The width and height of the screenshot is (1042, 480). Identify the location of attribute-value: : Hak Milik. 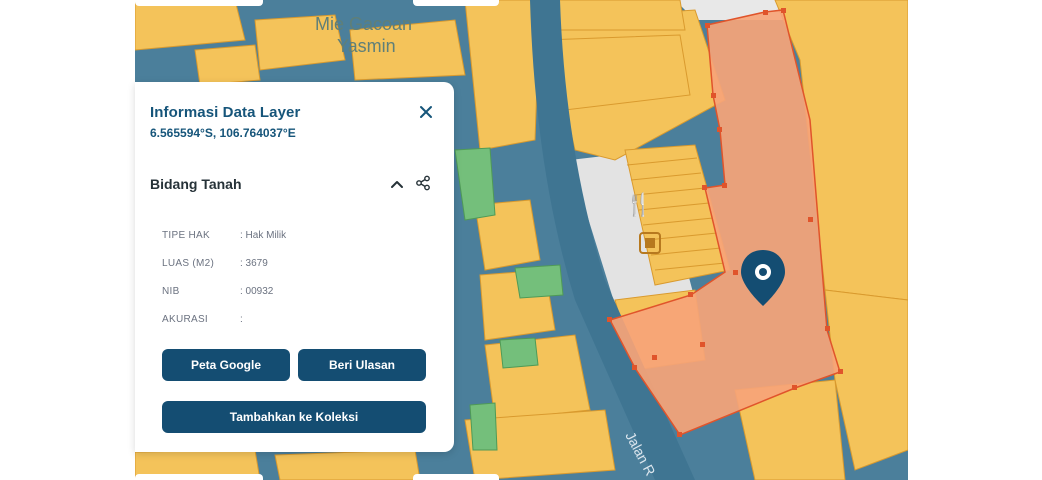
(263, 235).